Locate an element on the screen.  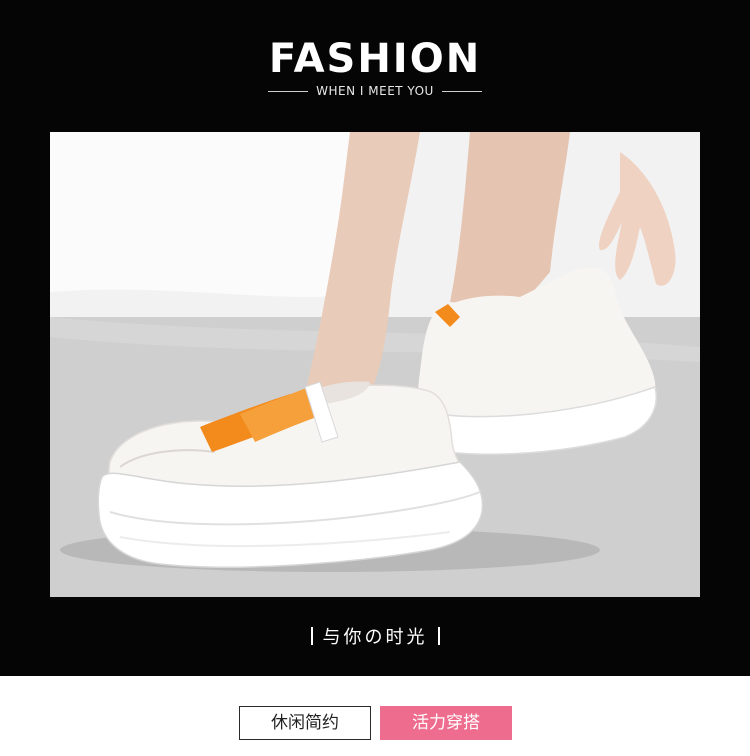
page-subtitle: WHEN I MEET YOU is located at coordinates (375, 91).